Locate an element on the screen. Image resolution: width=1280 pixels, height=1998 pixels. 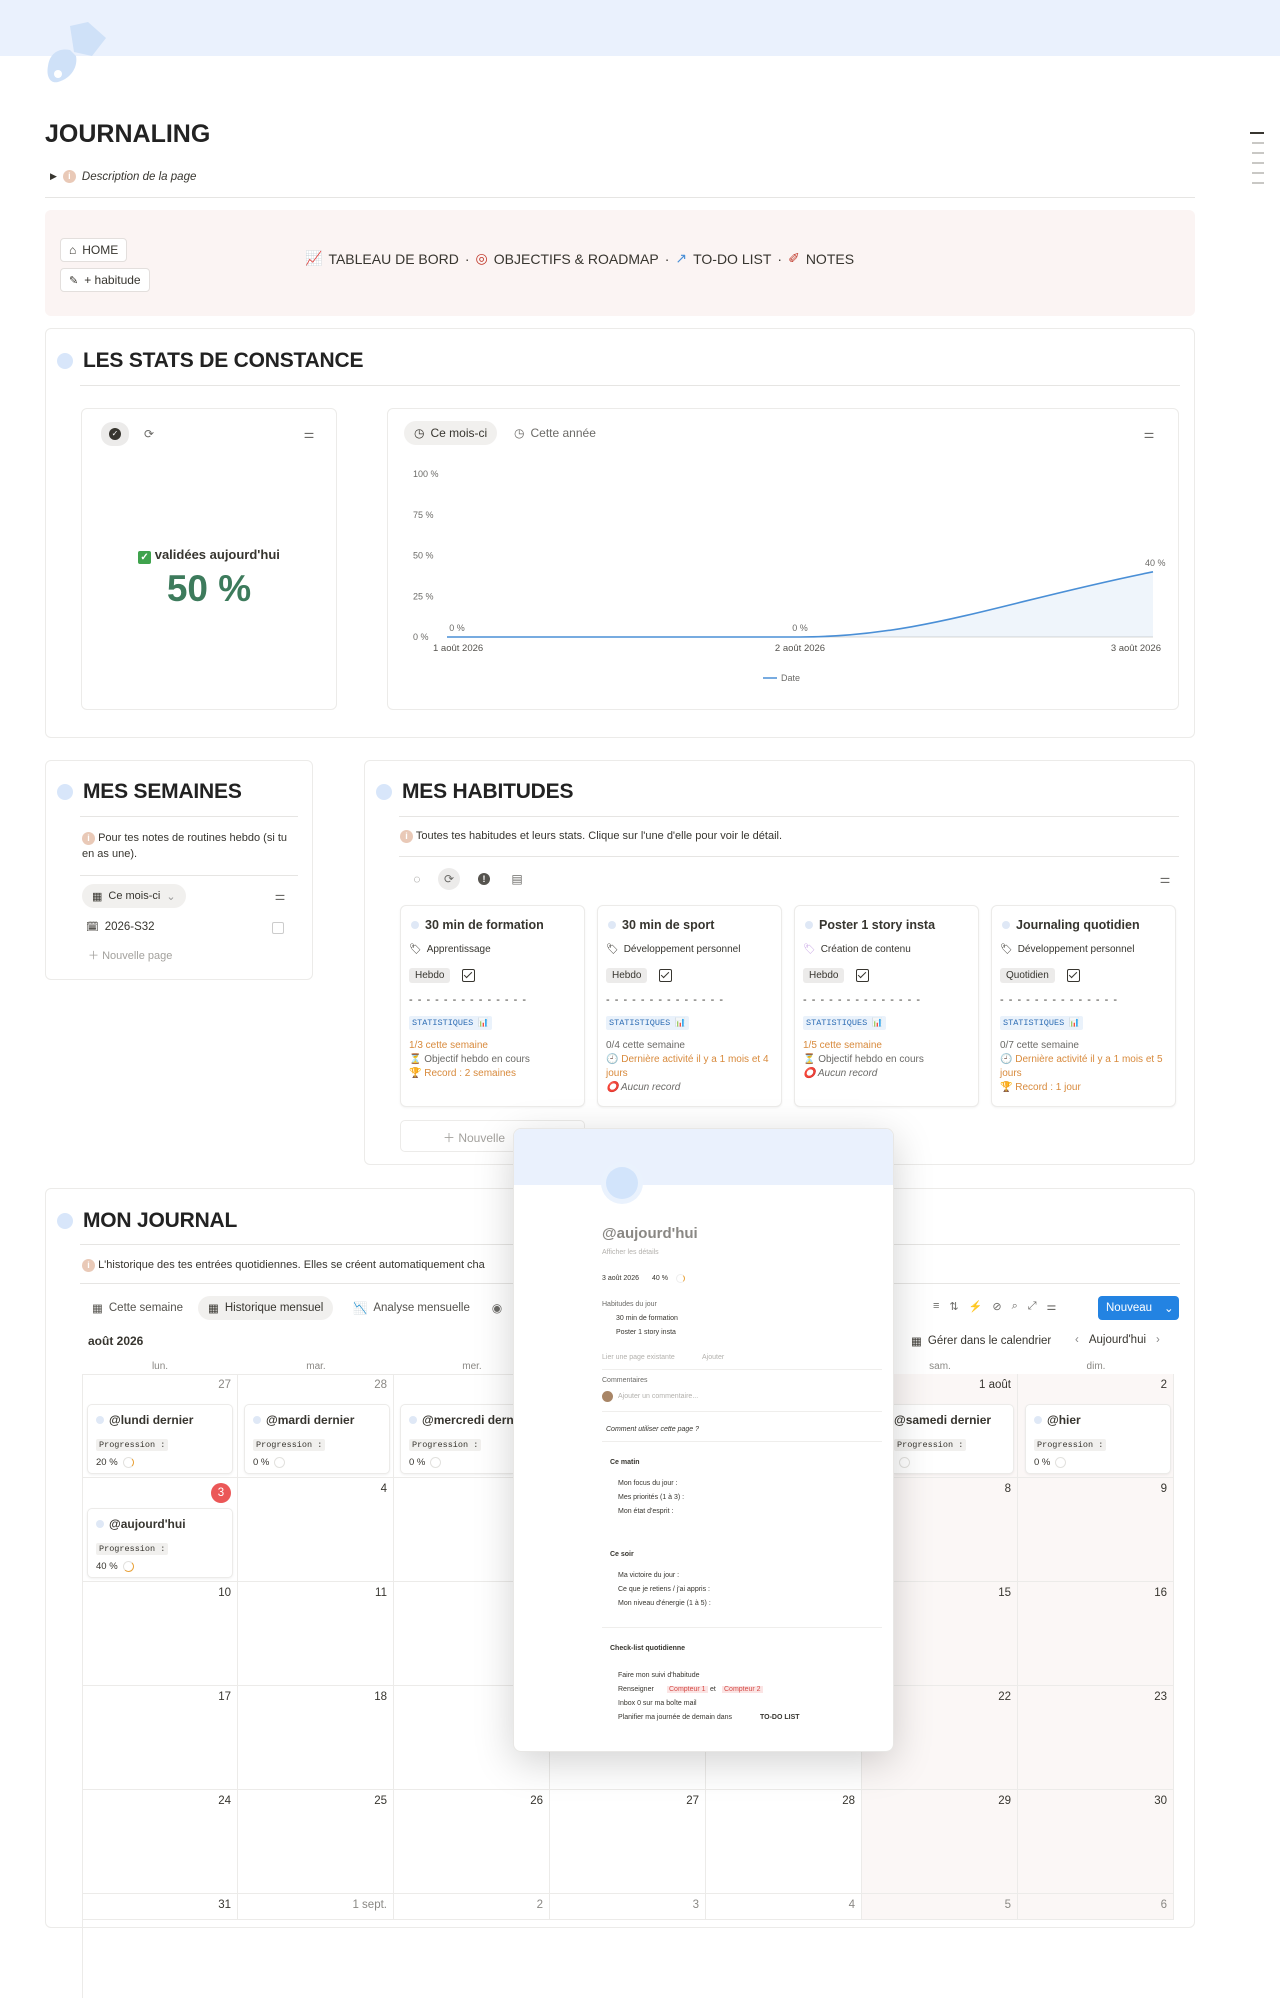
nav-link-todo: TO-DO LIST is located at coordinates (732, 259).